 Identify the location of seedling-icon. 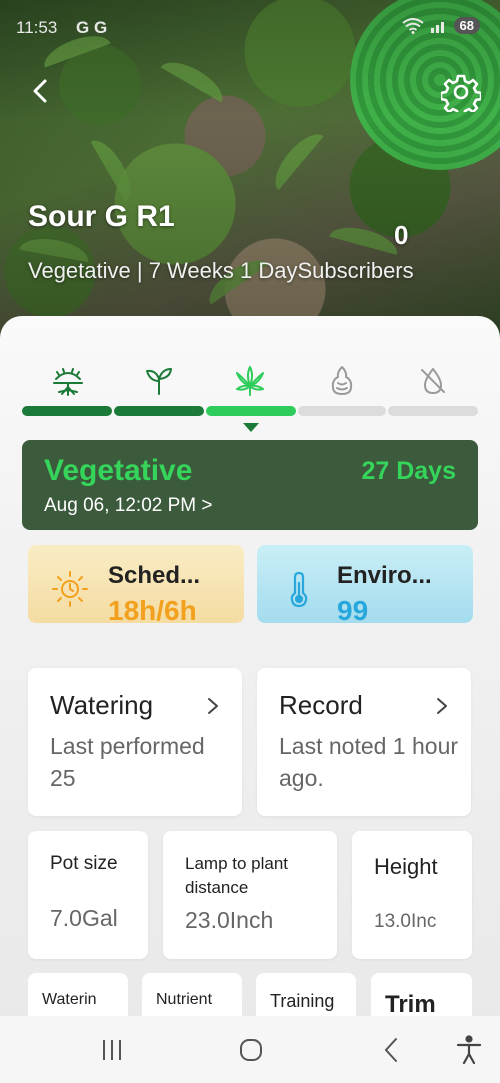
(159, 381).